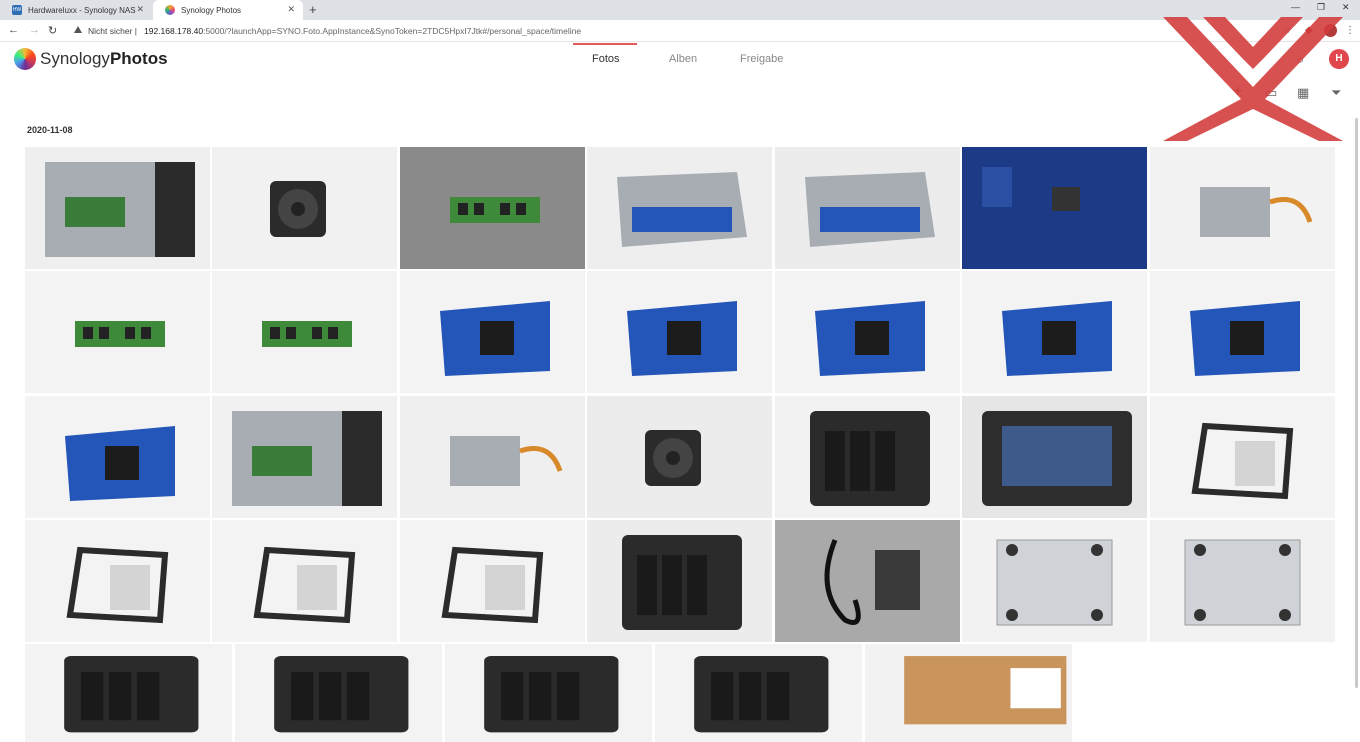 The width and height of the screenshot is (1360, 742). What do you see at coordinates (1303, 93) in the screenshot?
I see `grid-view-icon: ▦` at bounding box center [1303, 93].